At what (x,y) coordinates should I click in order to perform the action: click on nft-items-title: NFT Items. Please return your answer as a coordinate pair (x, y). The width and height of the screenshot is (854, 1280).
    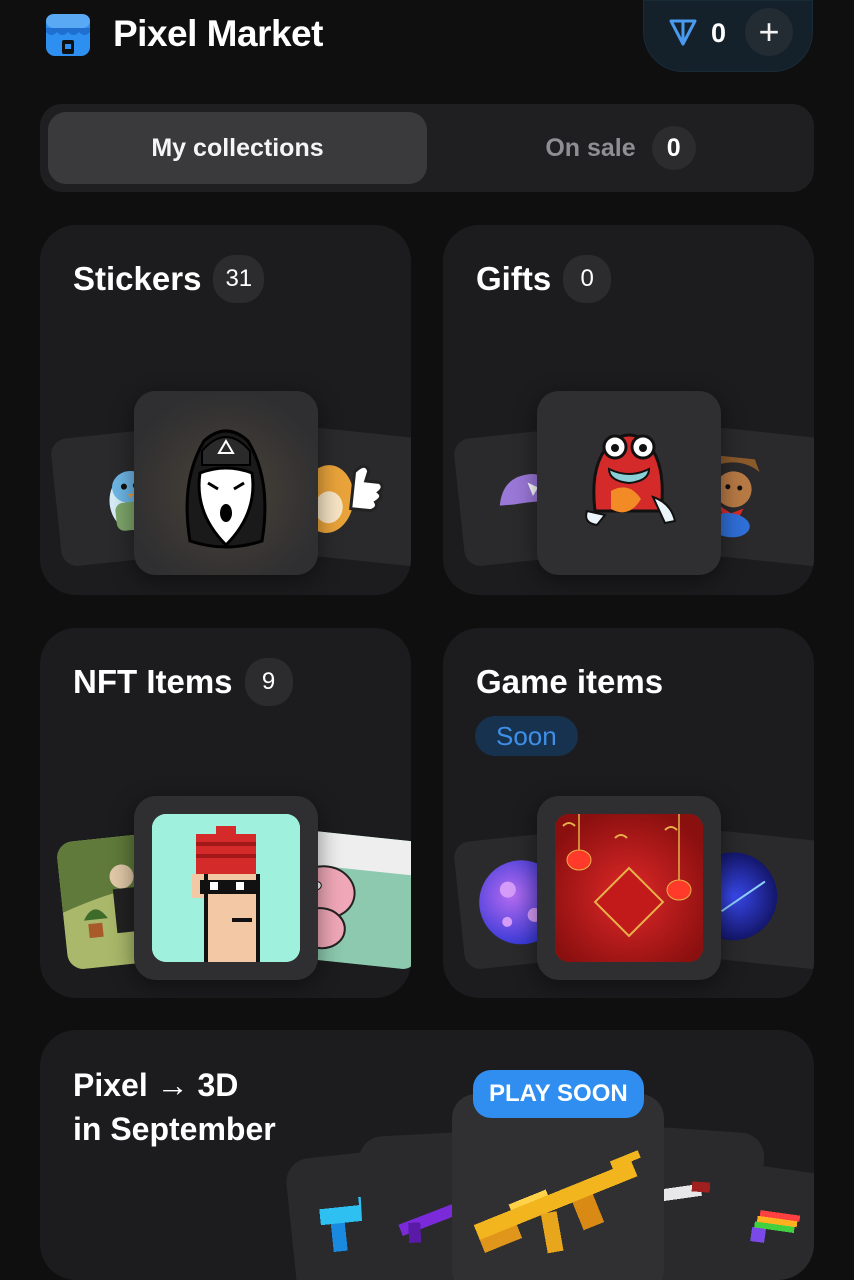
    Looking at the image, I should click on (153, 681).